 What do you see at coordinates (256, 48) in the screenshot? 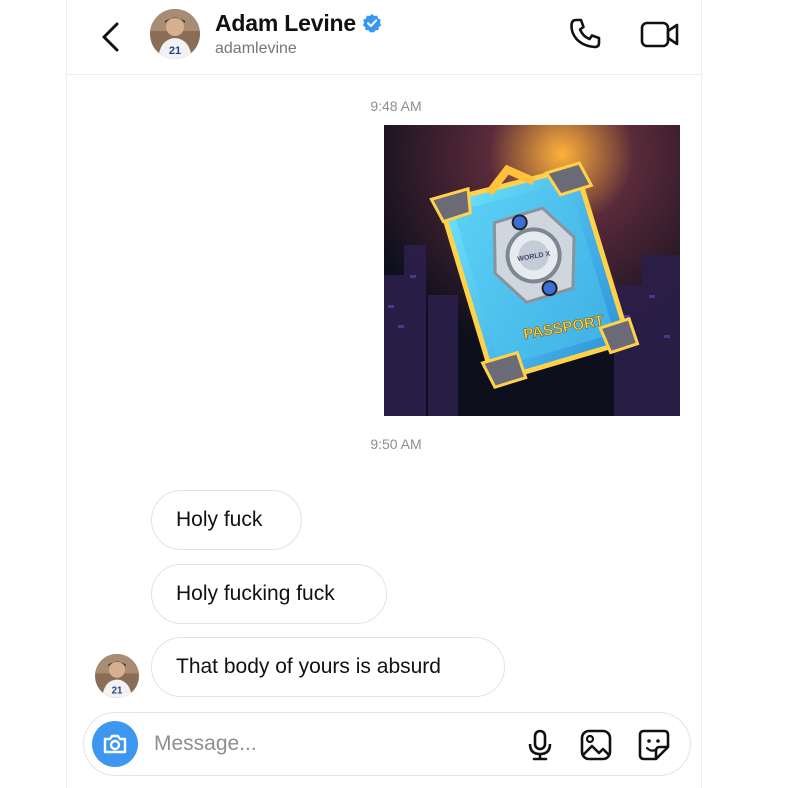
I see `contact-handle: adamlevine` at bounding box center [256, 48].